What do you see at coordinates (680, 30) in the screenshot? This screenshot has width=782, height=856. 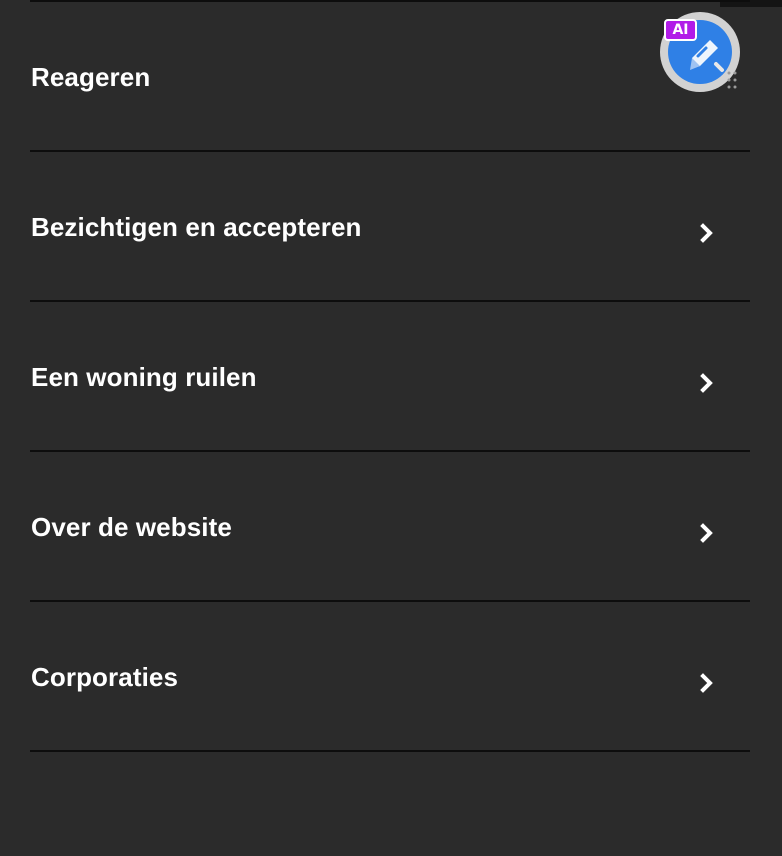 I see `ai-badge: AI` at bounding box center [680, 30].